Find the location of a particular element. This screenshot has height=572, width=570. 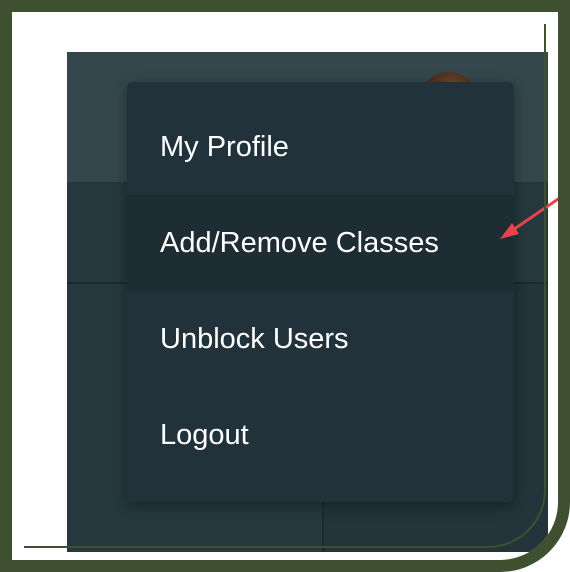

menu-item-label: My Profile is located at coordinates (224, 146).